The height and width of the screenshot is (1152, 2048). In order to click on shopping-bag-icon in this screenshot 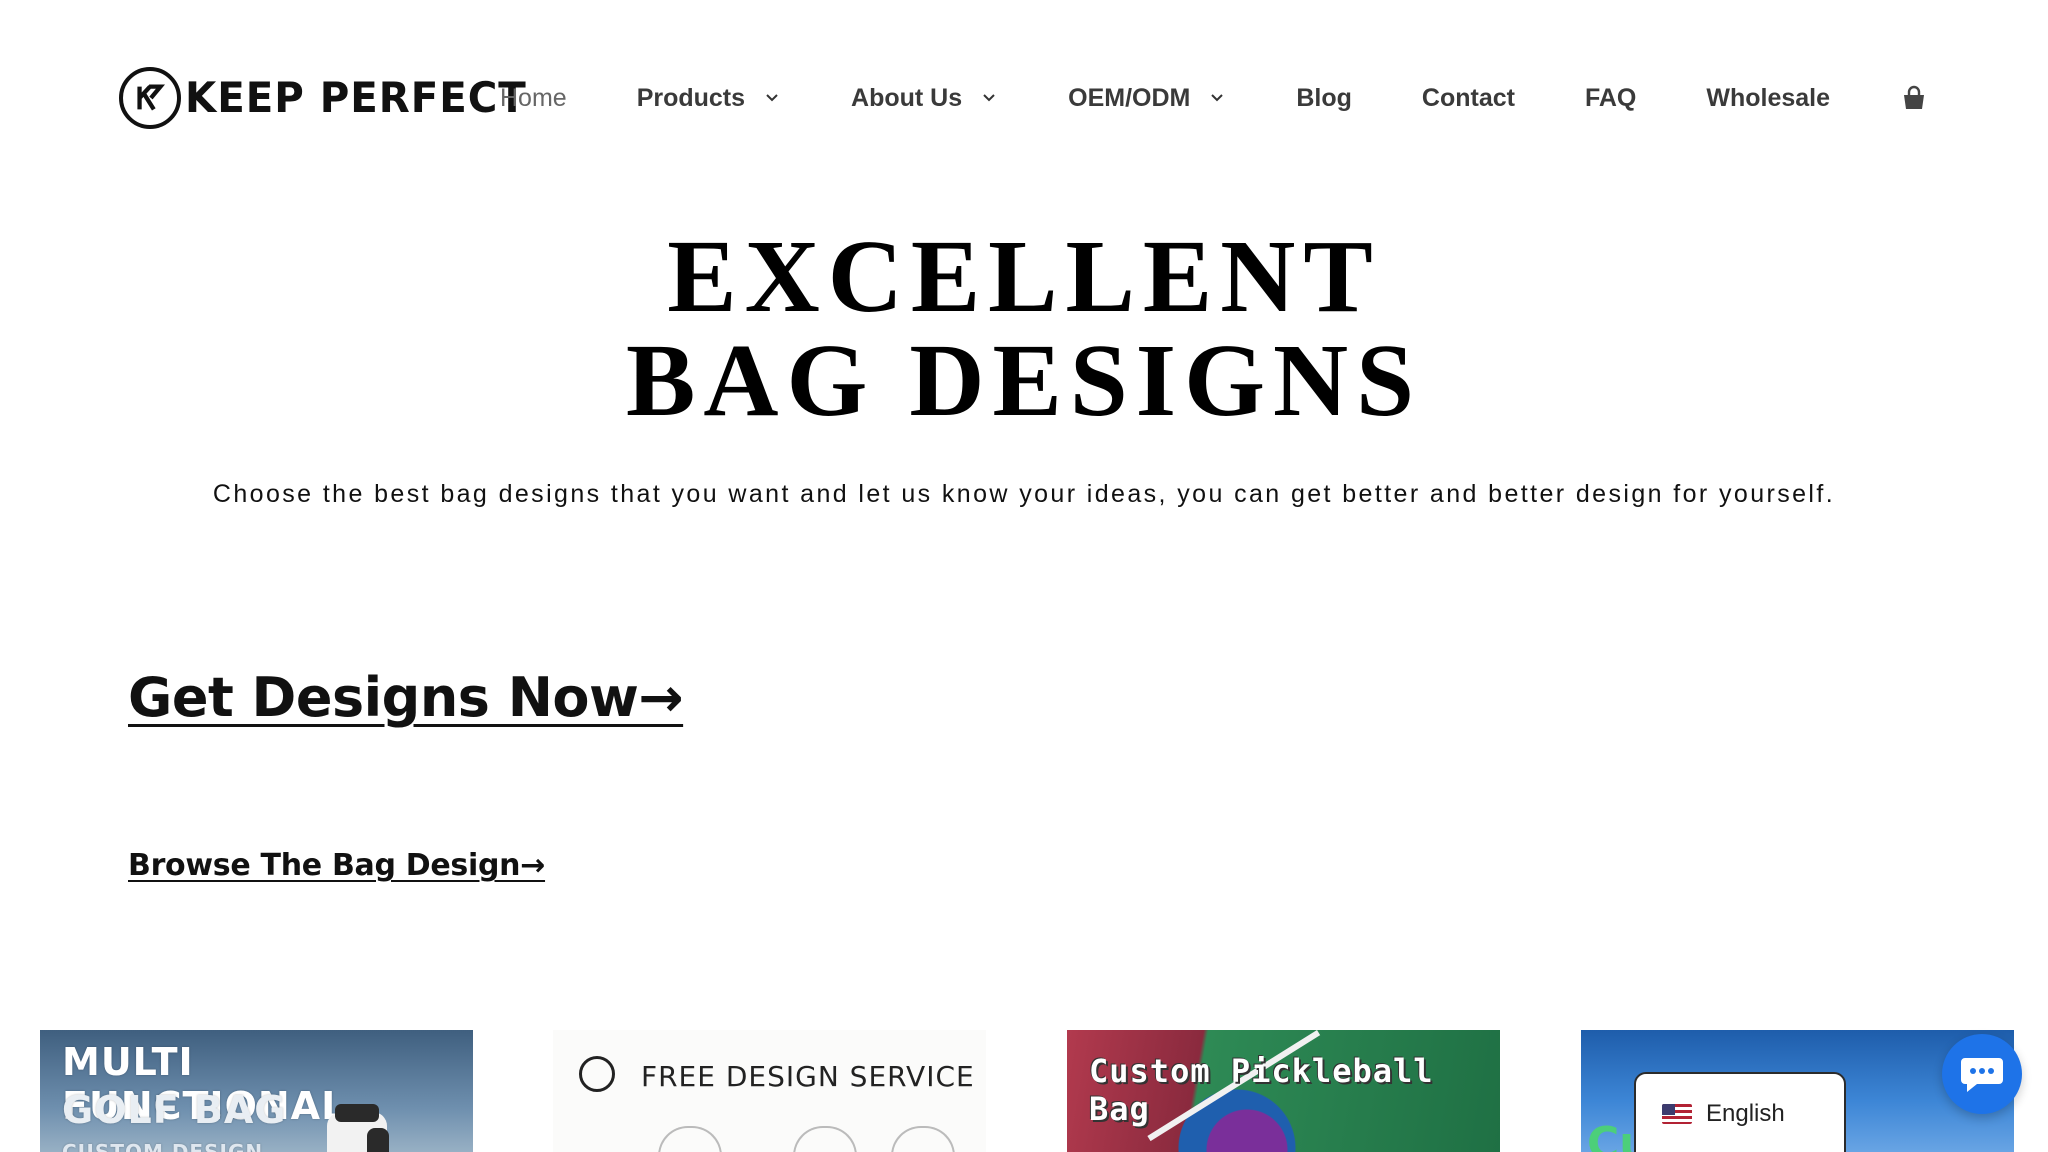, I will do `click(1914, 97)`.